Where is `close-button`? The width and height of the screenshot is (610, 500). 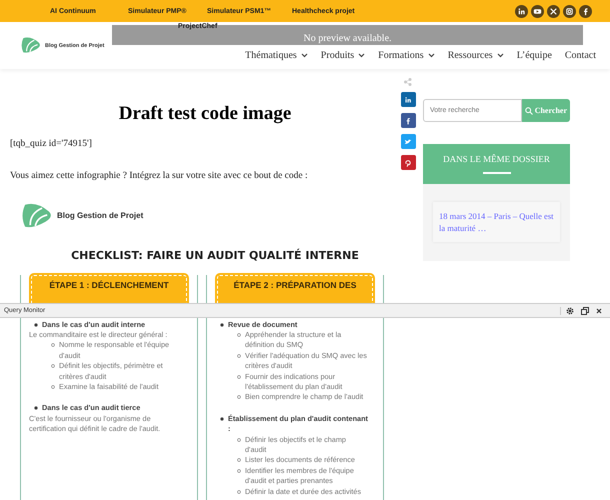
close-button is located at coordinates (599, 311).